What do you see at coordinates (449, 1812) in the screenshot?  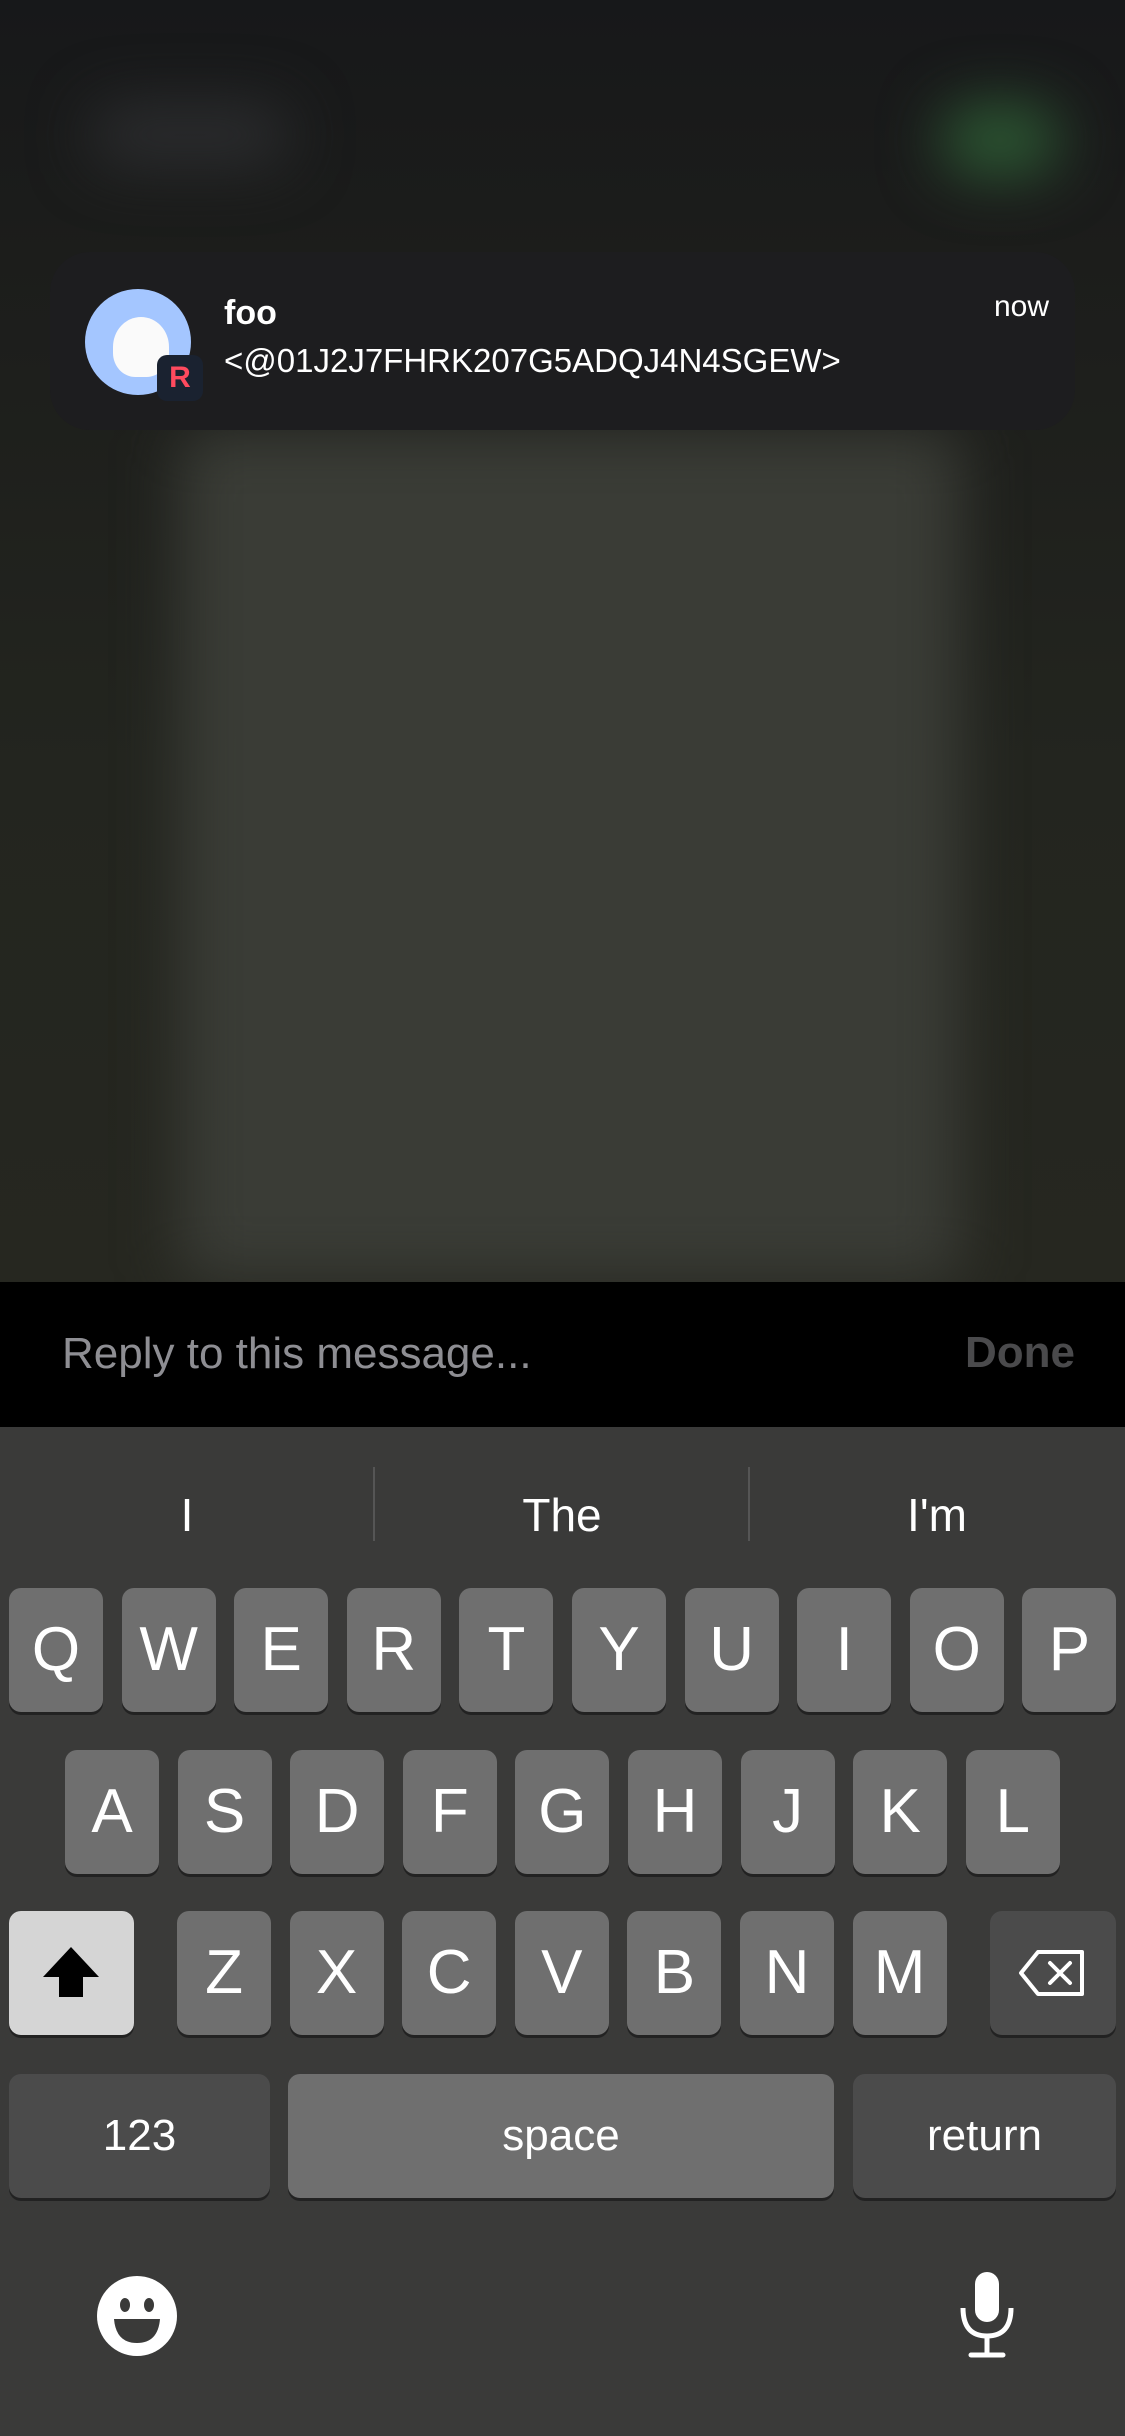 I see `key-f: F` at bounding box center [449, 1812].